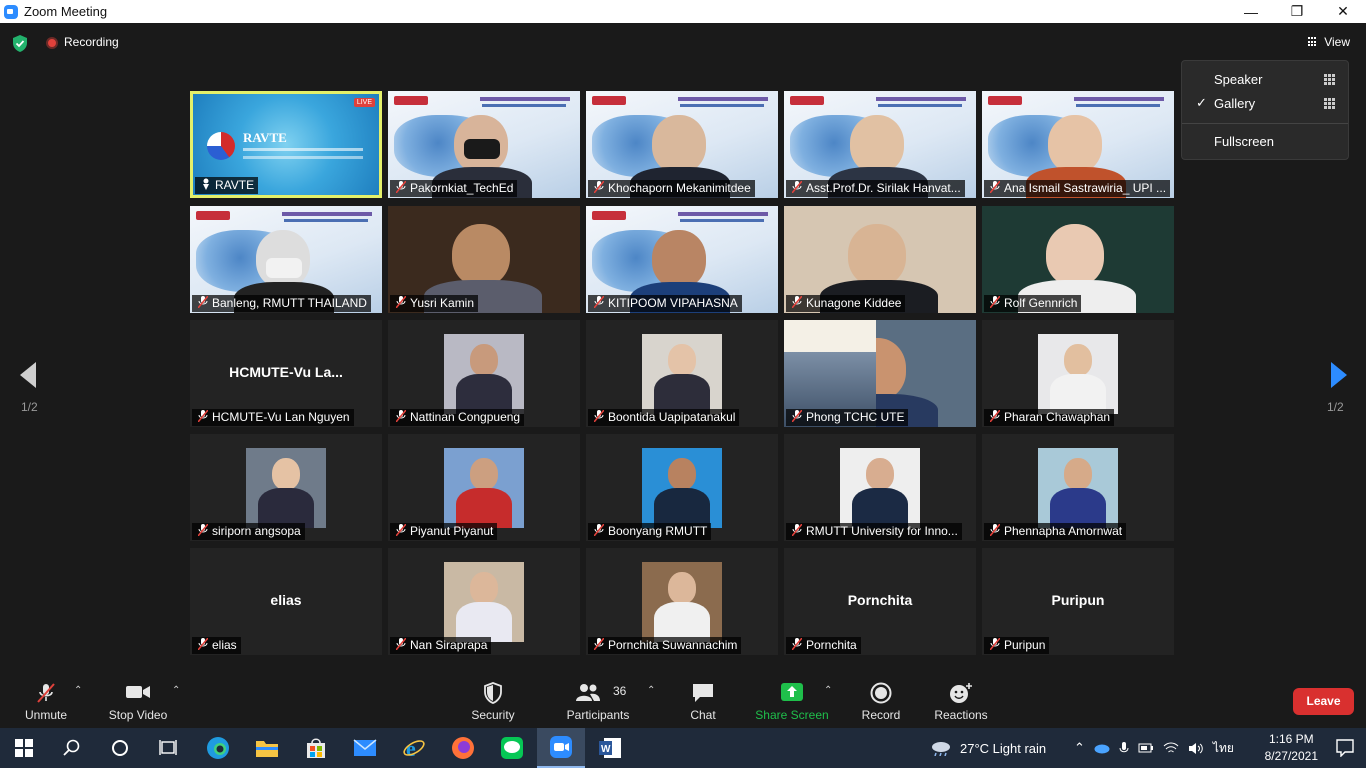 The image size is (1366, 768). What do you see at coordinates (1251, 11) in the screenshot?
I see `minimize-button: —` at bounding box center [1251, 11].